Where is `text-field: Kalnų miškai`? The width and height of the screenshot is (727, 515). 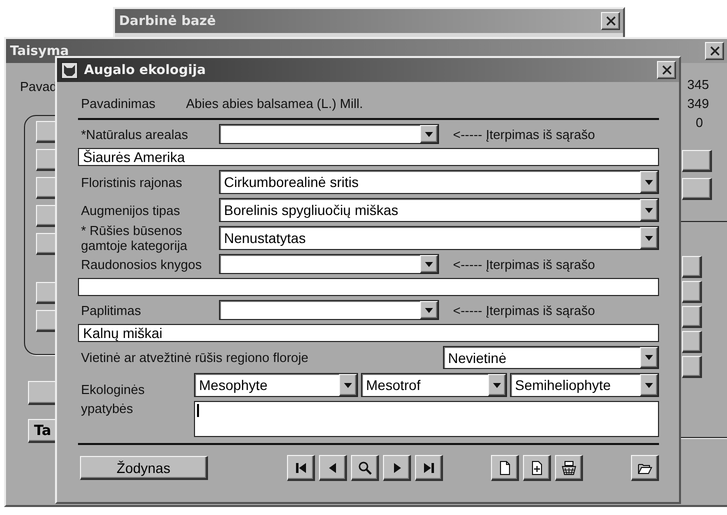 text-field: Kalnų miškai is located at coordinates (368, 333).